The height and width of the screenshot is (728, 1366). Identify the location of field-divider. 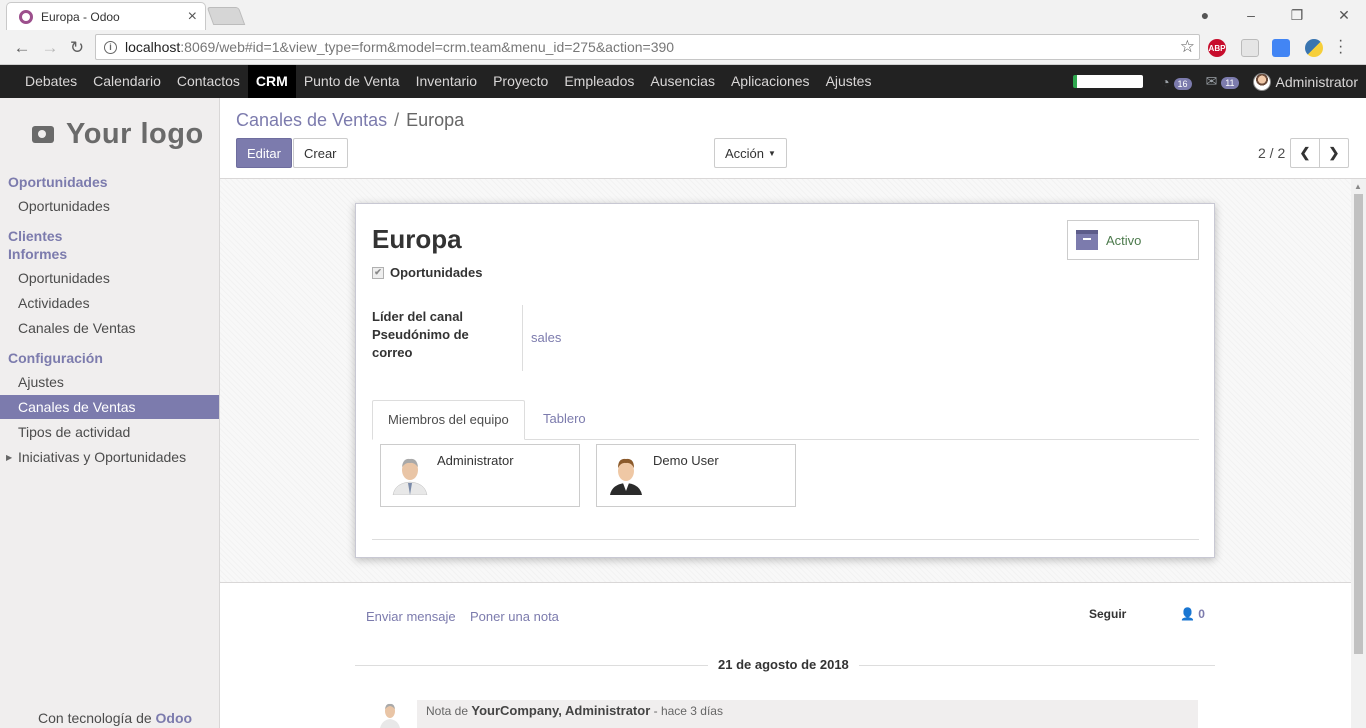
(522, 338).